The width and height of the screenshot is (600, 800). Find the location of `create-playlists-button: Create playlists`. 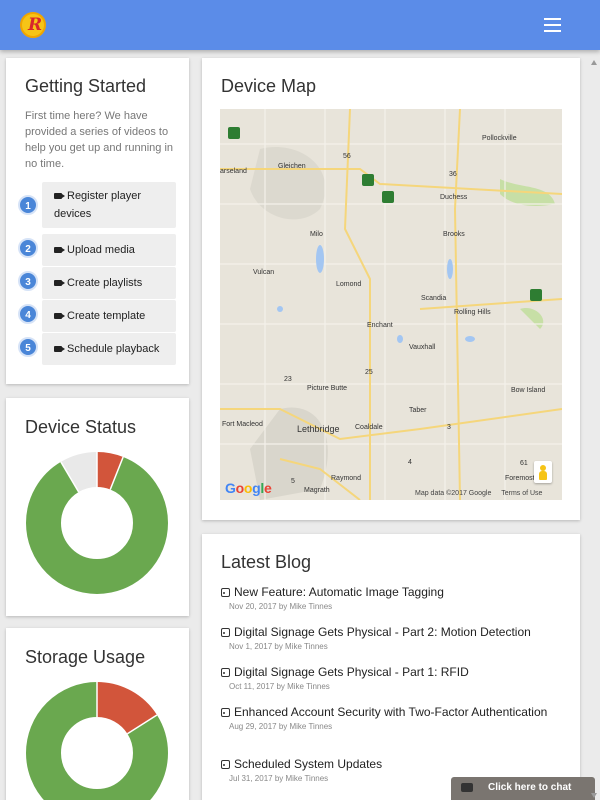

create-playlists-button: Create playlists is located at coordinates (109, 283).